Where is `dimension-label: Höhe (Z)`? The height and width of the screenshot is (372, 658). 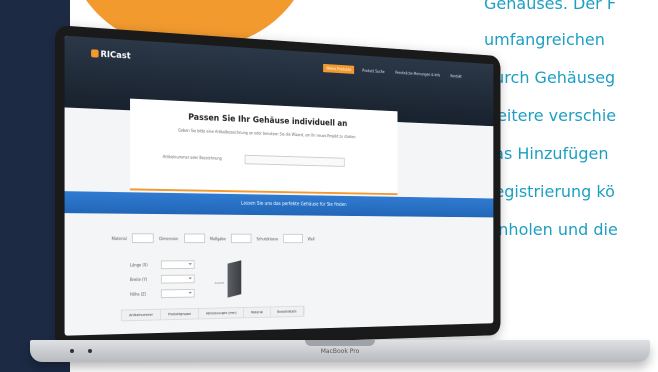 dimension-label: Höhe (Z) is located at coordinates (142, 293).